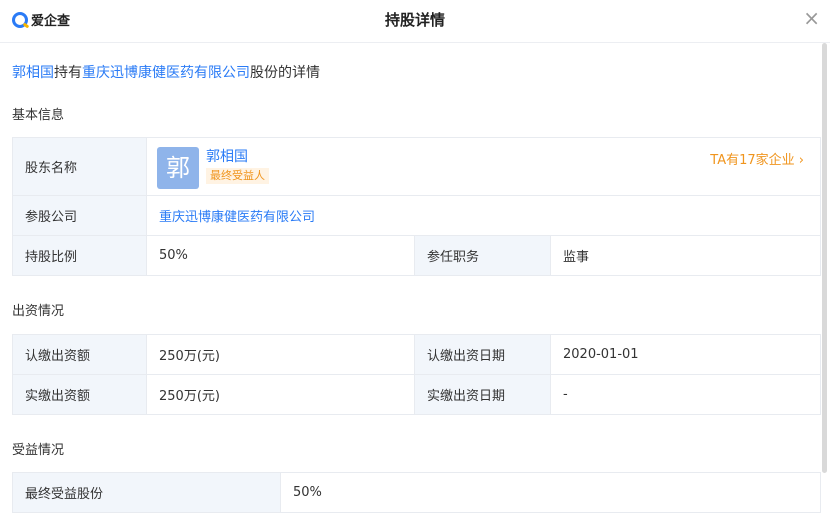  What do you see at coordinates (237, 176) in the screenshot?
I see `beneficiary-badge: 最终受益人` at bounding box center [237, 176].